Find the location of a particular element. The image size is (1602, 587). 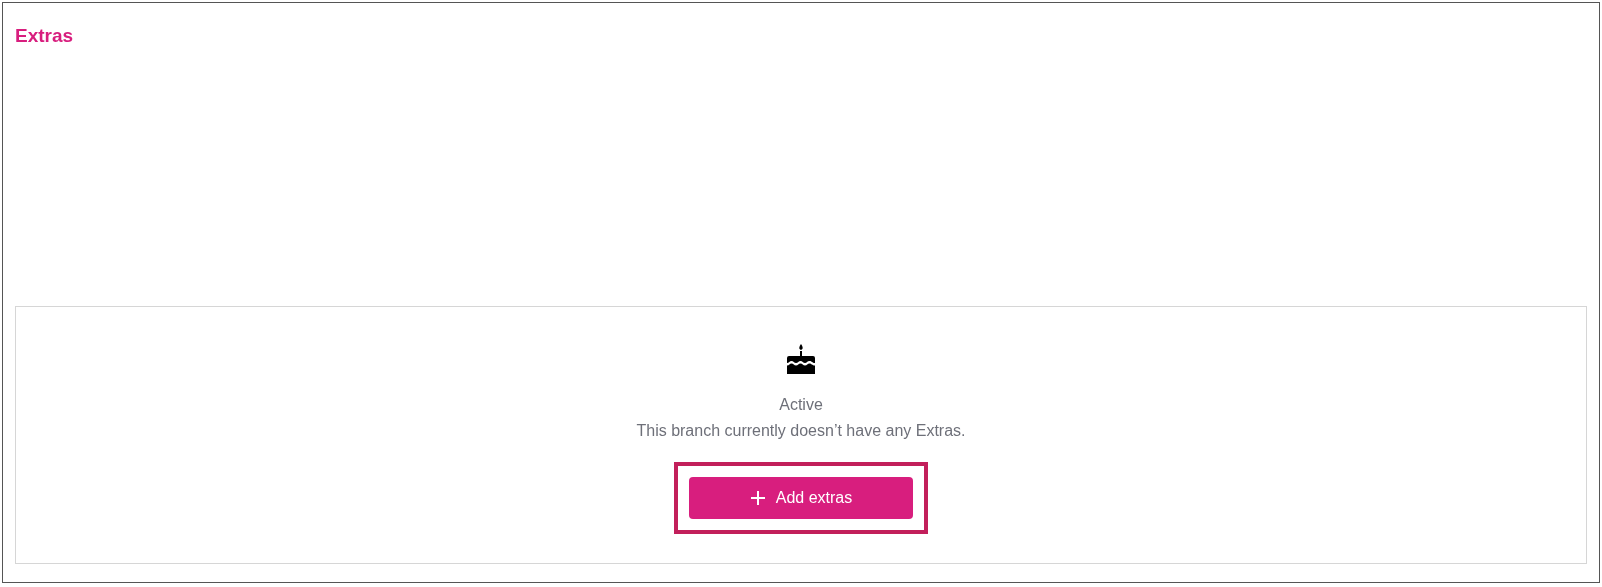

section-title: Extras is located at coordinates (44, 36).